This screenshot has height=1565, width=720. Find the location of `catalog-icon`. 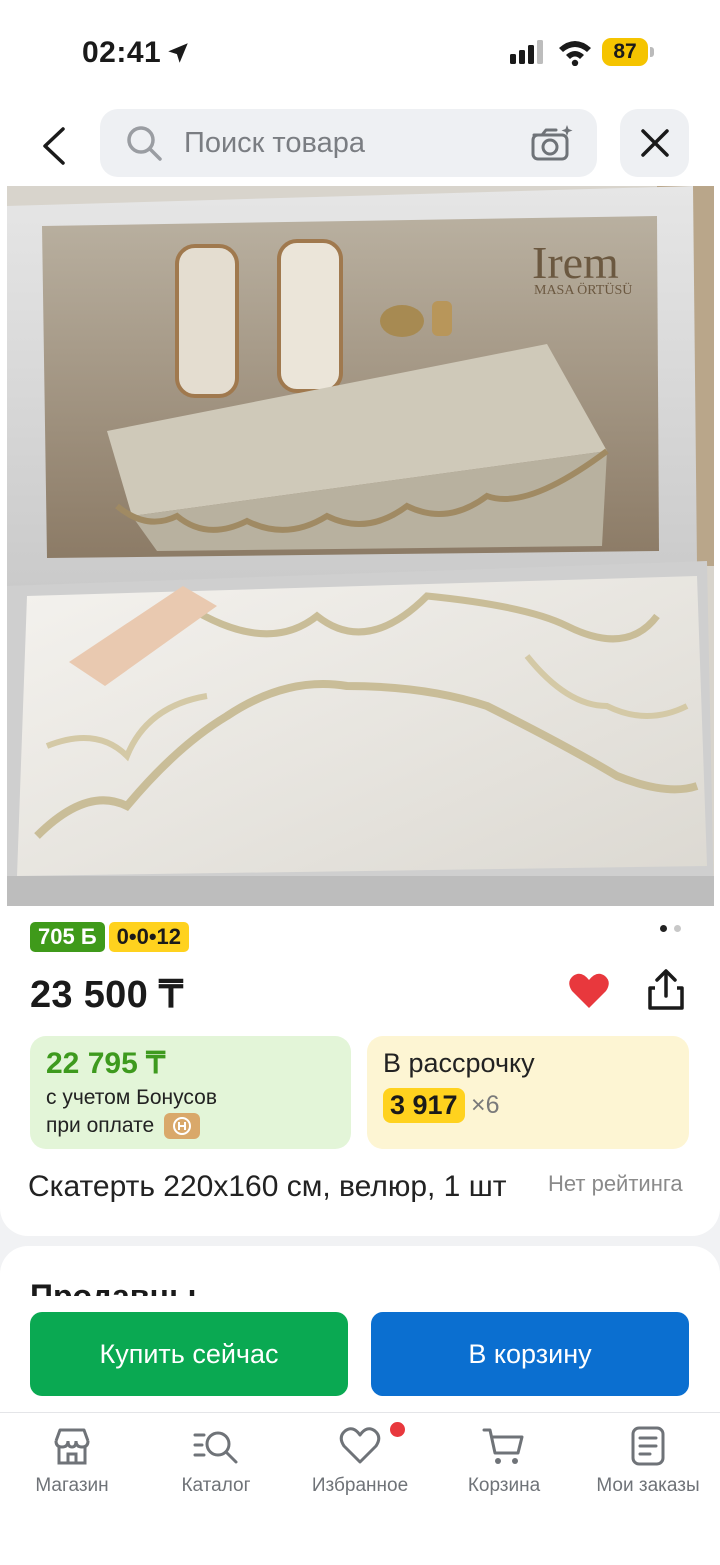

catalog-icon is located at coordinates (215, 1447).